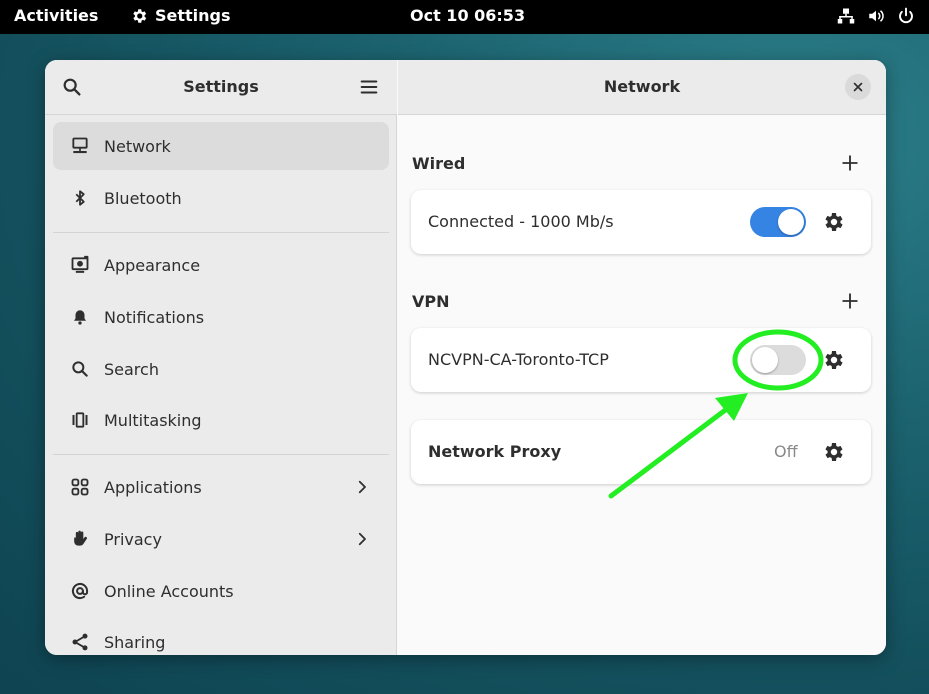 This screenshot has height=694, width=929. Describe the element at coordinates (80, 317) in the screenshot. I see `bell-icon` at that location.